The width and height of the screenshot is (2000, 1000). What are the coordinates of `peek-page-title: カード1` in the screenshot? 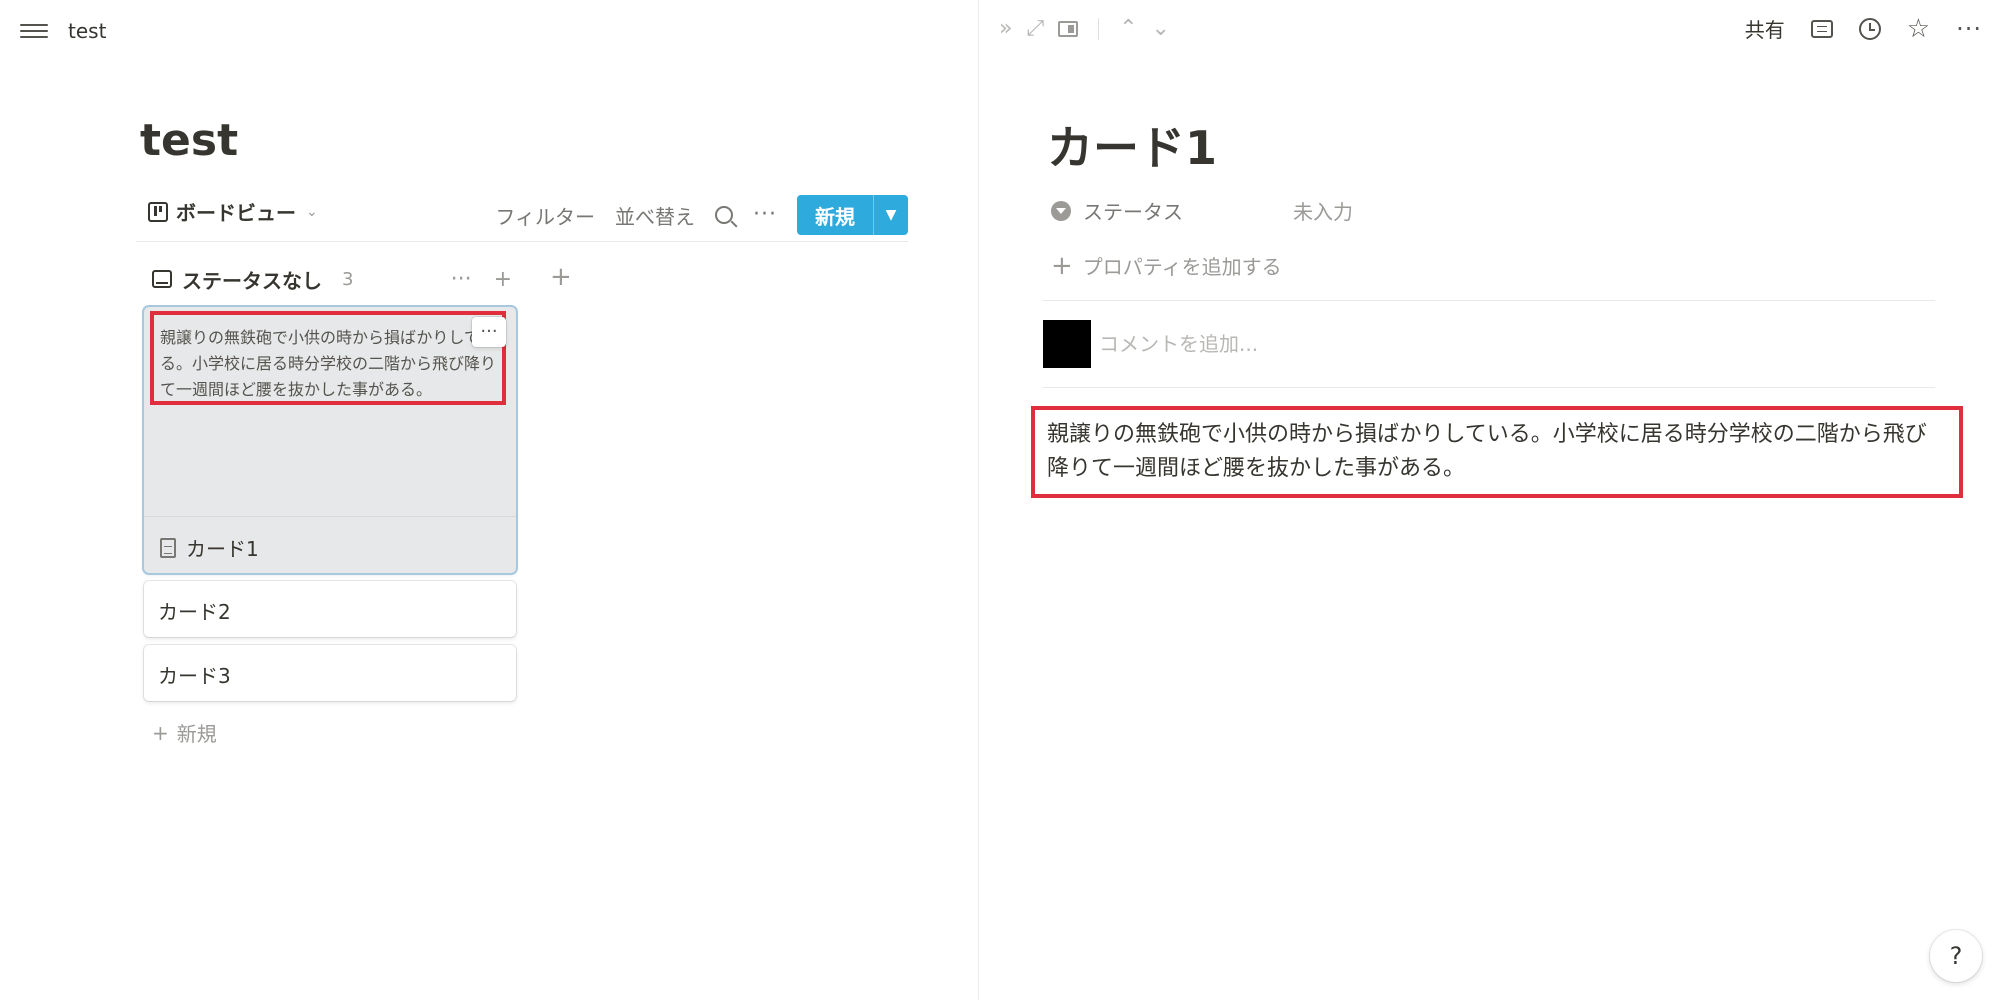 It's located at (1132, 145).